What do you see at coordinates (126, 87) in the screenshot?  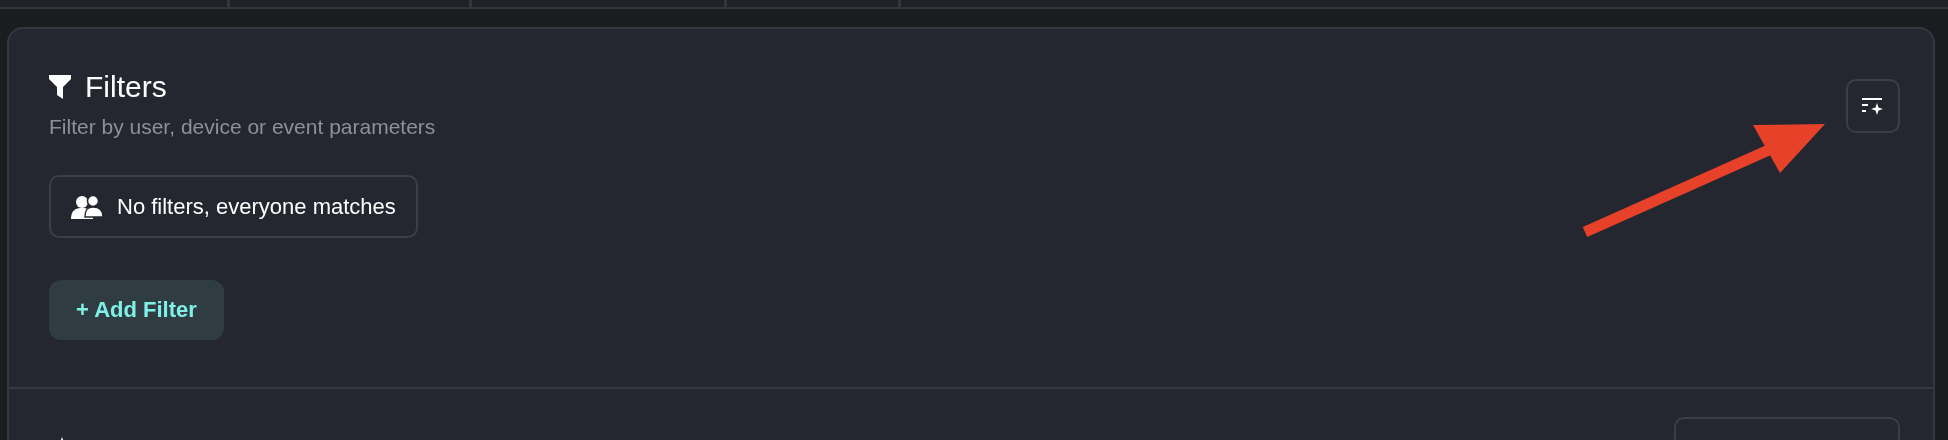 I see `section-title: Filters` at bounding box center [126, 87].